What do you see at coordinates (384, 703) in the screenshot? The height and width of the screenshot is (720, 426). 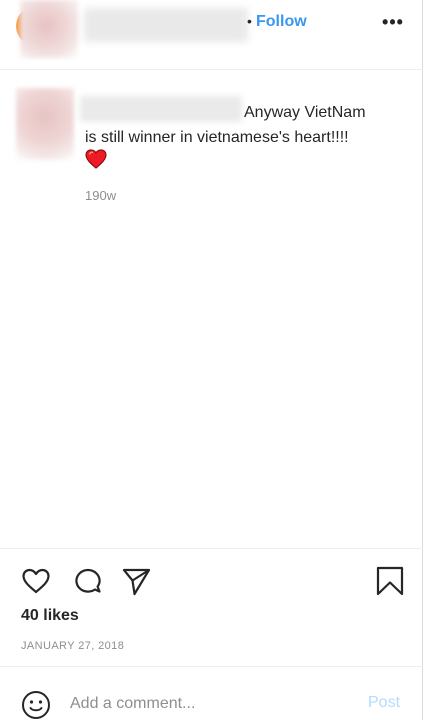 I see `post-button: Post` at bounding box center [384, 703].